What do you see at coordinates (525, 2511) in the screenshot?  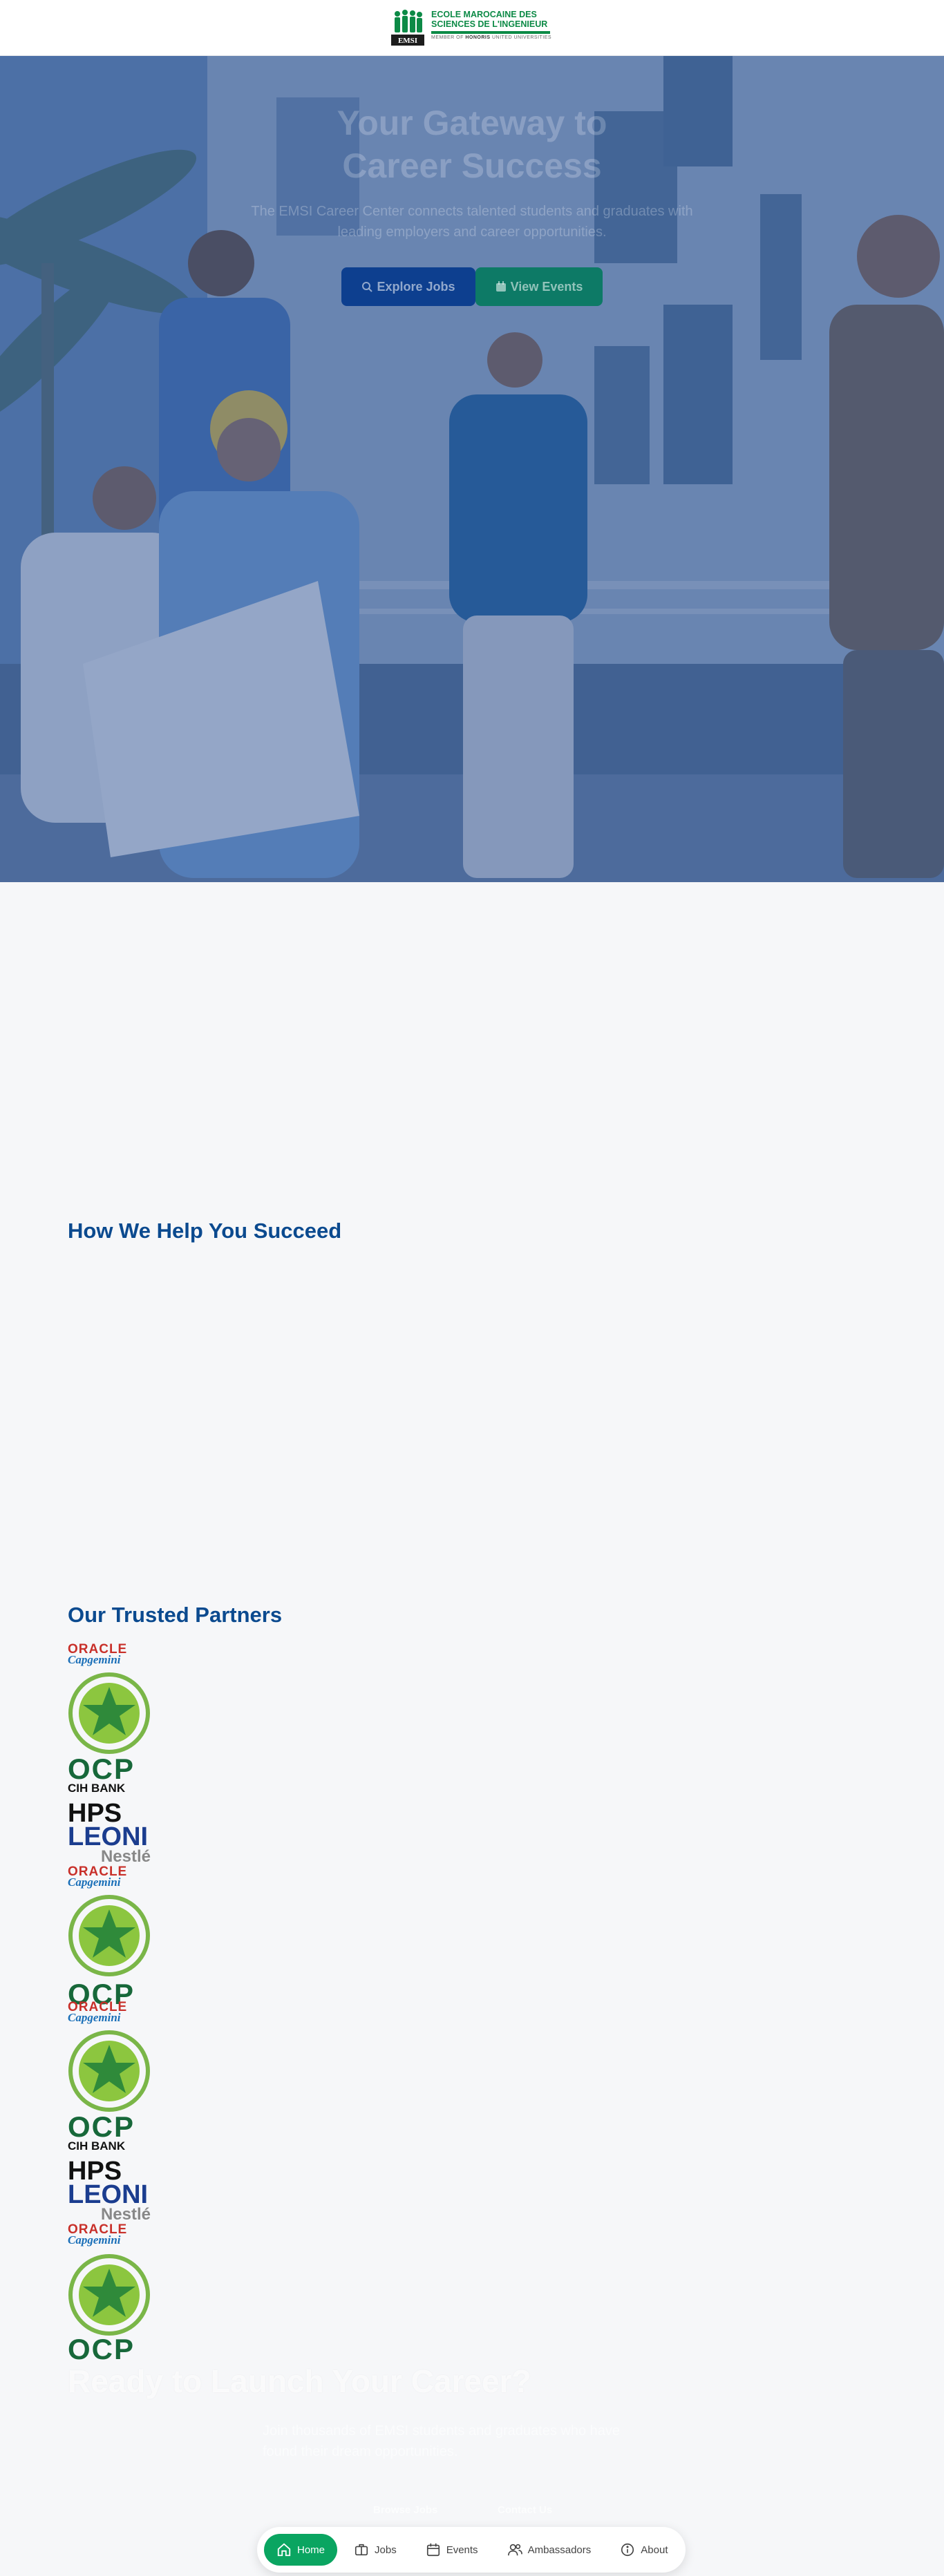 I see `contact-us-button: Contact Us` at bounding box center [525, 2511].